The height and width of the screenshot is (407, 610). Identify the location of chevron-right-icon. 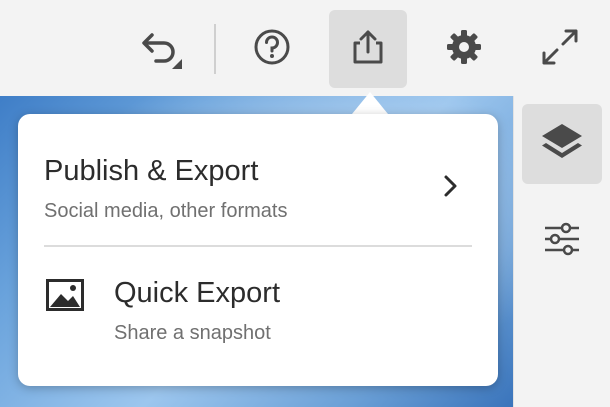
(450, 188).